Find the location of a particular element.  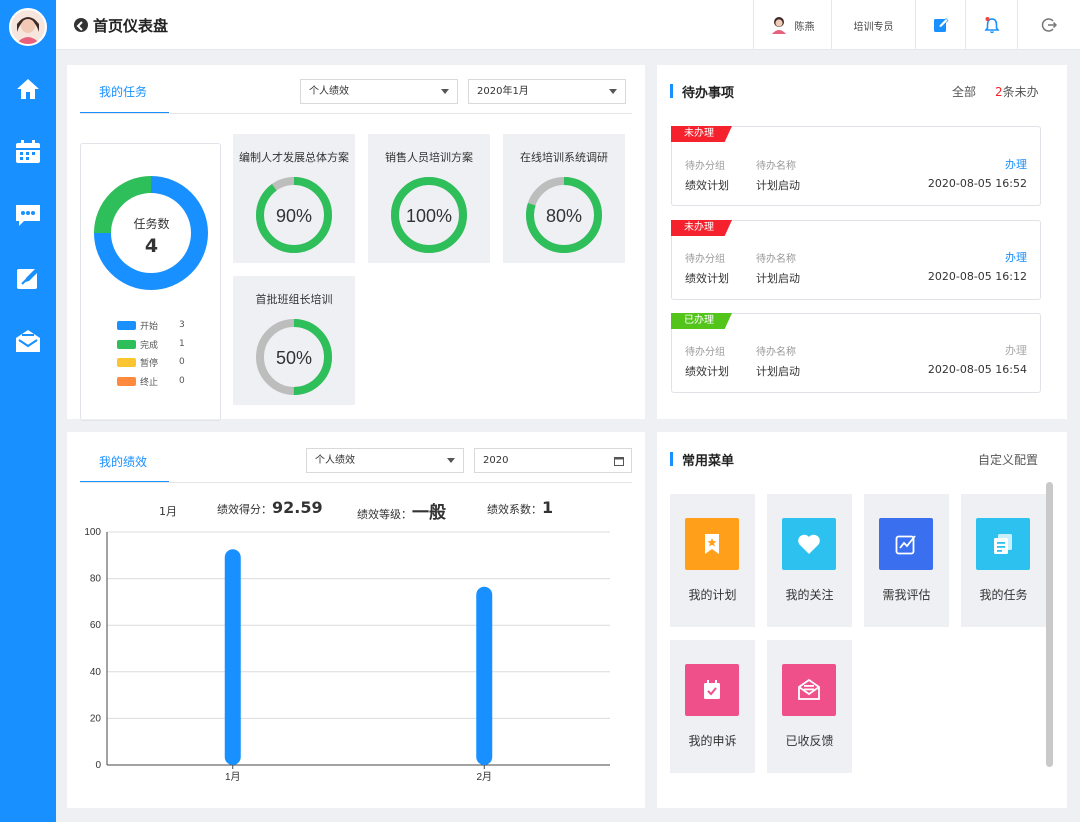

home-icon is located at coordinates (28, 89).